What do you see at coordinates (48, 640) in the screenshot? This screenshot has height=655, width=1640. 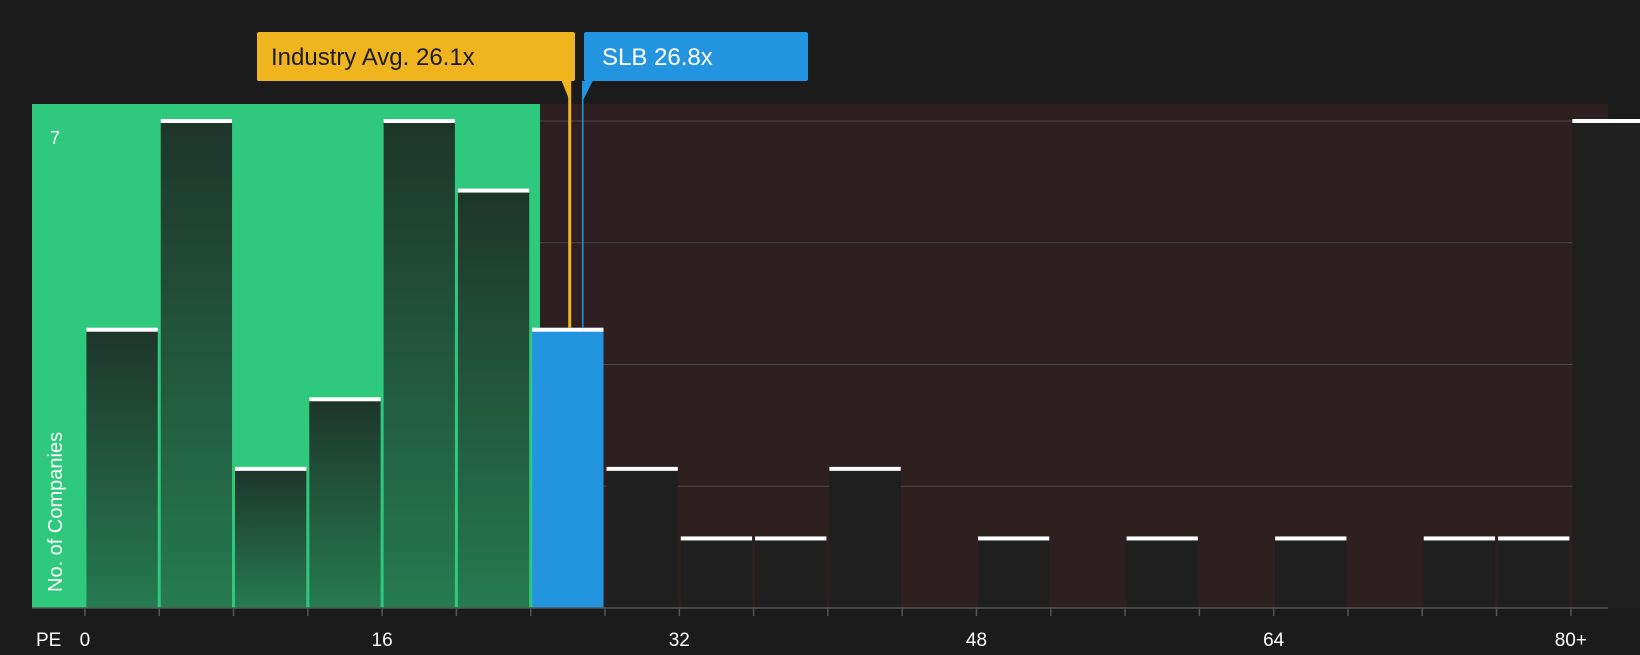 I see `x-axis-label: PE` at bounding box center [48, 640].